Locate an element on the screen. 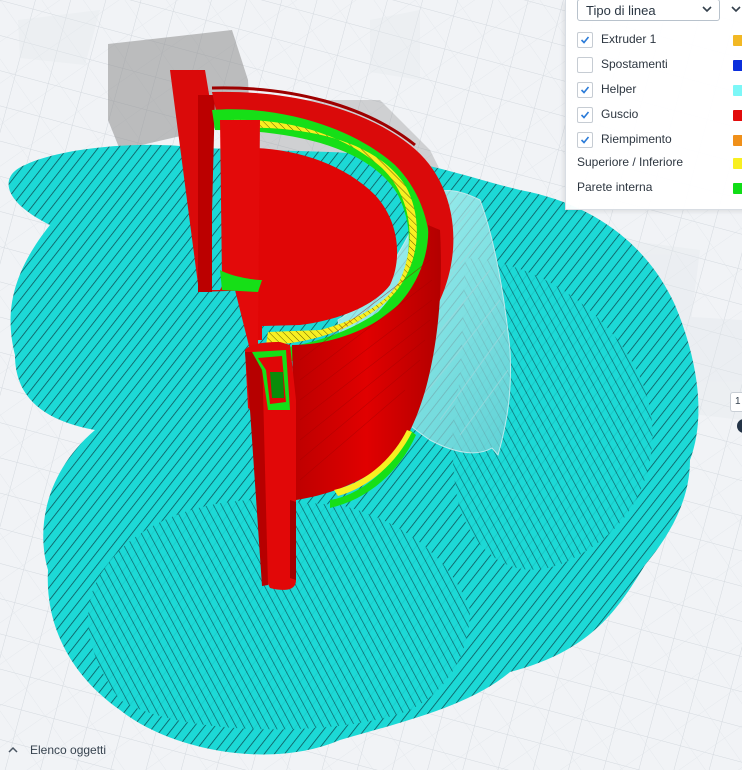 This screenshot has width=742, height=770. legend-item-label: Guscio is located at coordinates (620, 114).